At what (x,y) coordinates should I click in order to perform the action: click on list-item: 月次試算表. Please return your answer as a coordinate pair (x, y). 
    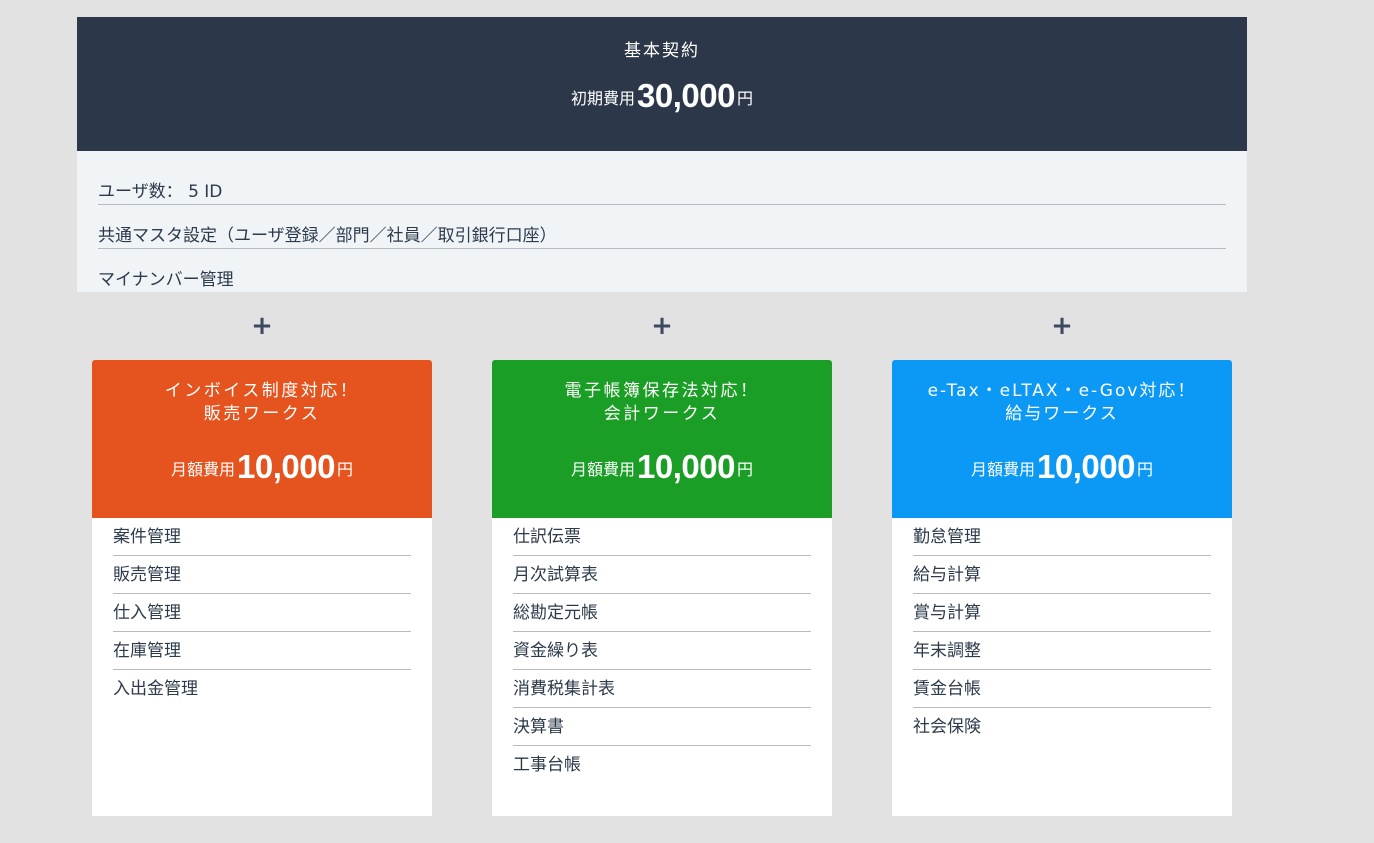
    Looking at the image, I should click on (662, 575).